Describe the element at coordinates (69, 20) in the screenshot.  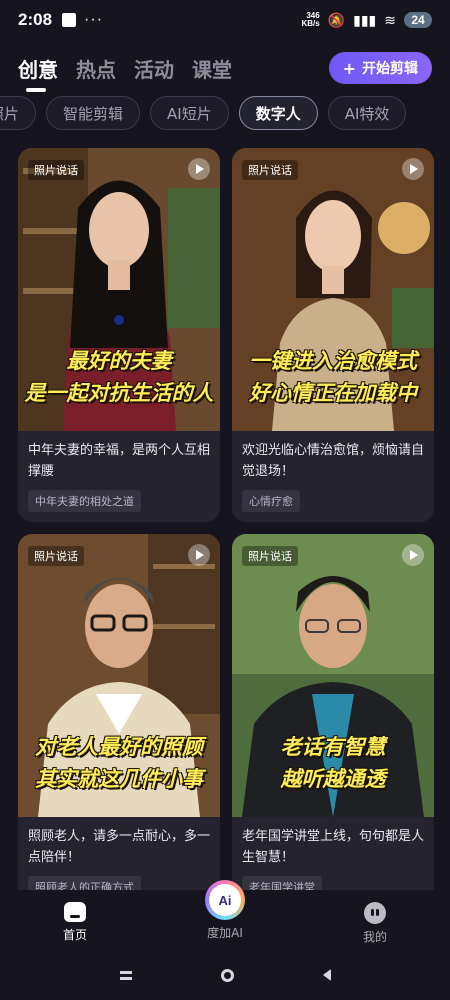
I see `notification-icon` at that location.